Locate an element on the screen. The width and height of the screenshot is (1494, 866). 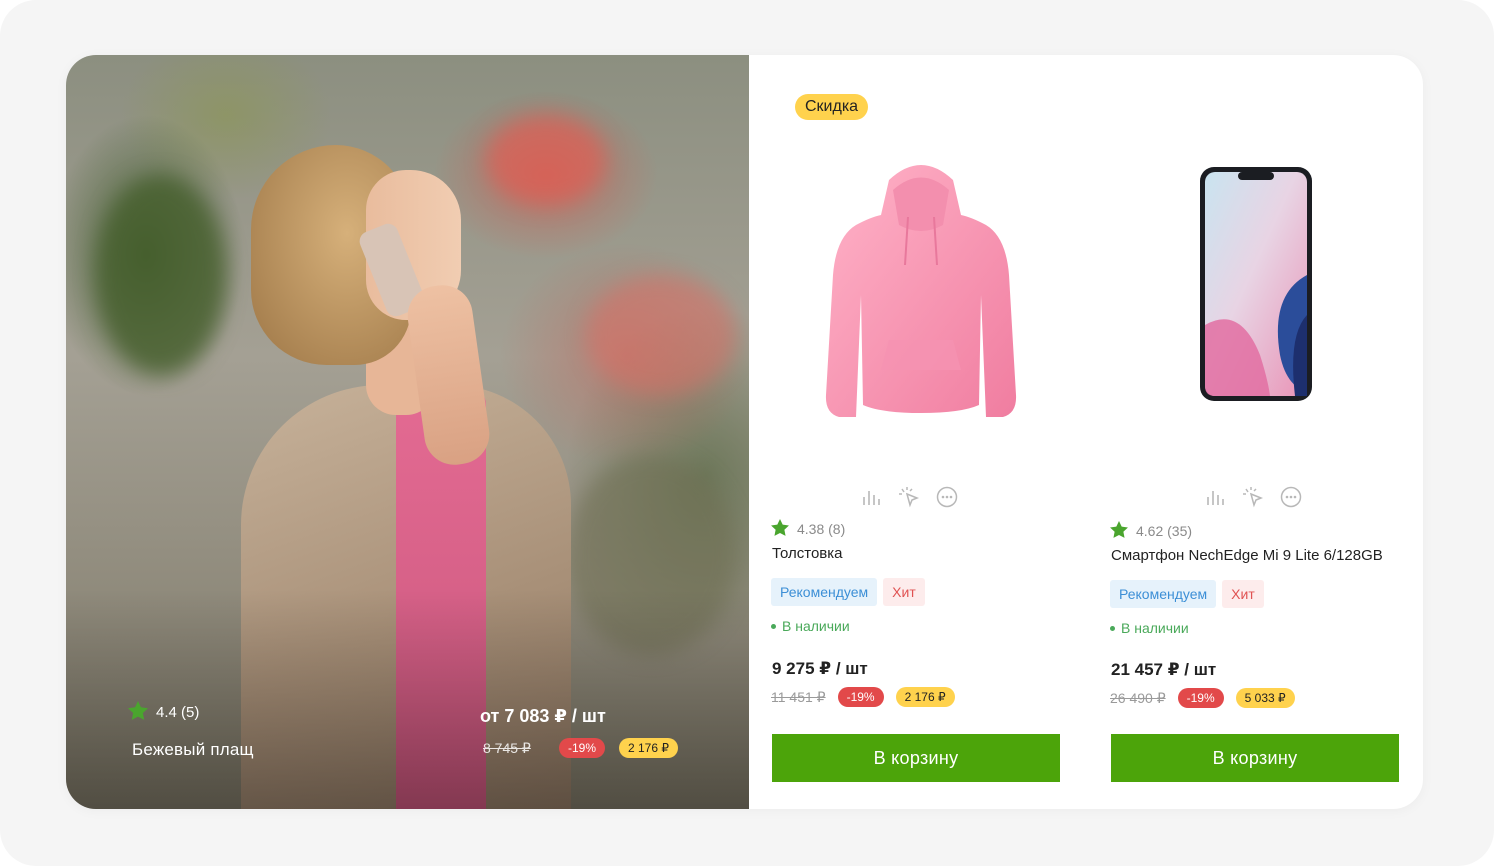
price-details: 11 451 ₽ -19% 2 176 ₽ is located at coordinates (863, 697).